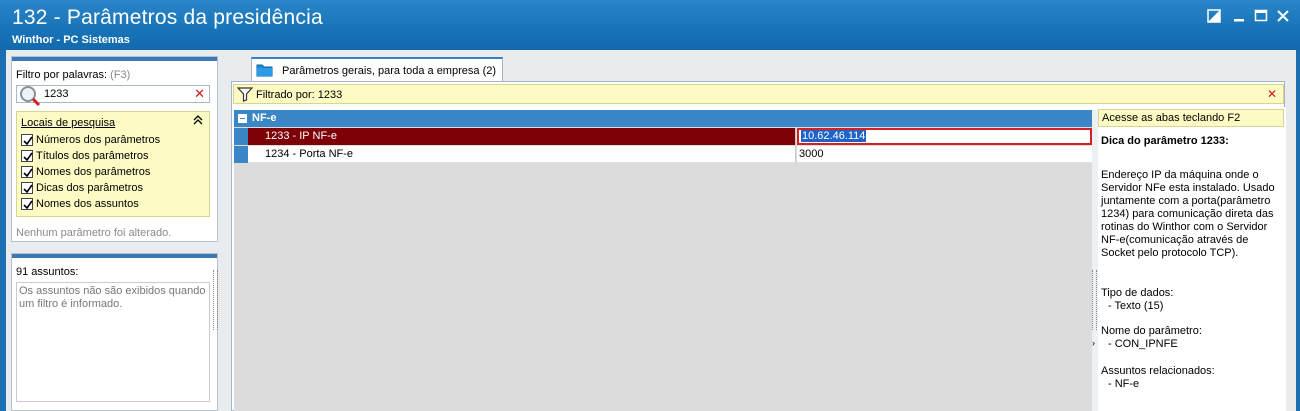 The width and height of the screenshot is (1300, 411). I want to click on window-title: 132 - Parâmetros da presidência, so click(167, 17).